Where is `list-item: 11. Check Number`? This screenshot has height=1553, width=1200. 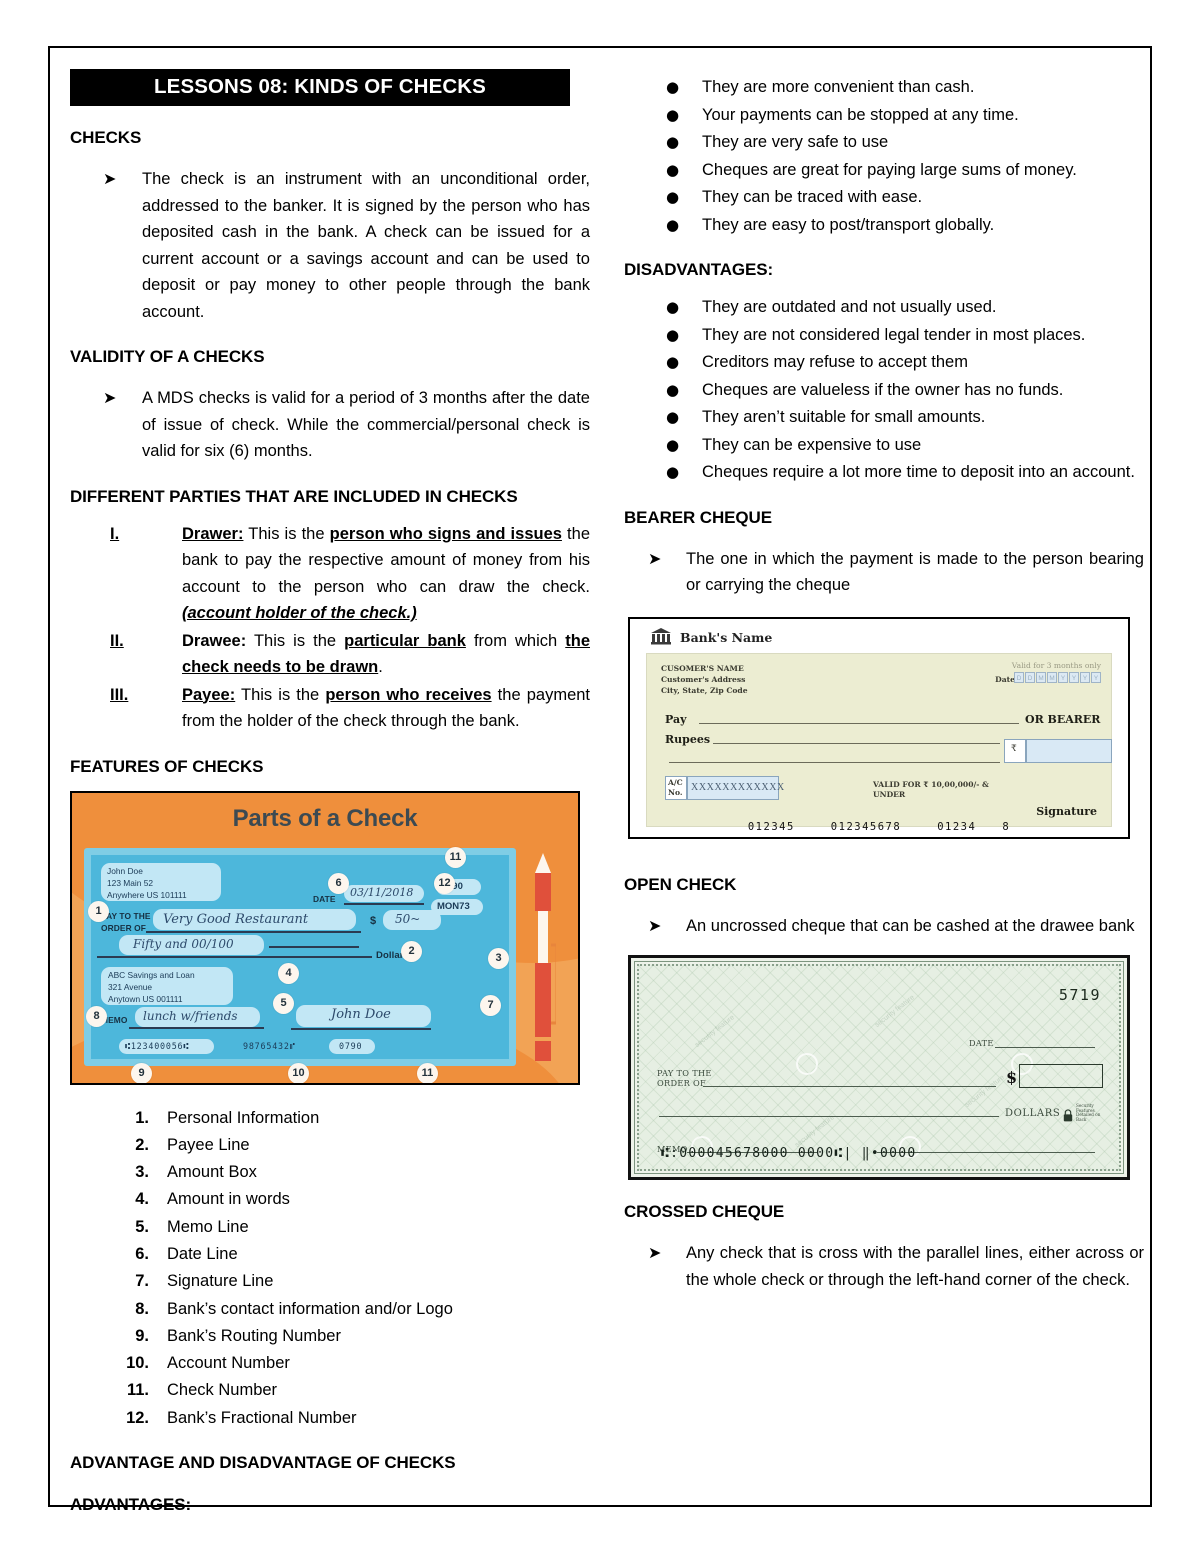 list-item: 11. Check Number is located at coordinates (332, 1390).